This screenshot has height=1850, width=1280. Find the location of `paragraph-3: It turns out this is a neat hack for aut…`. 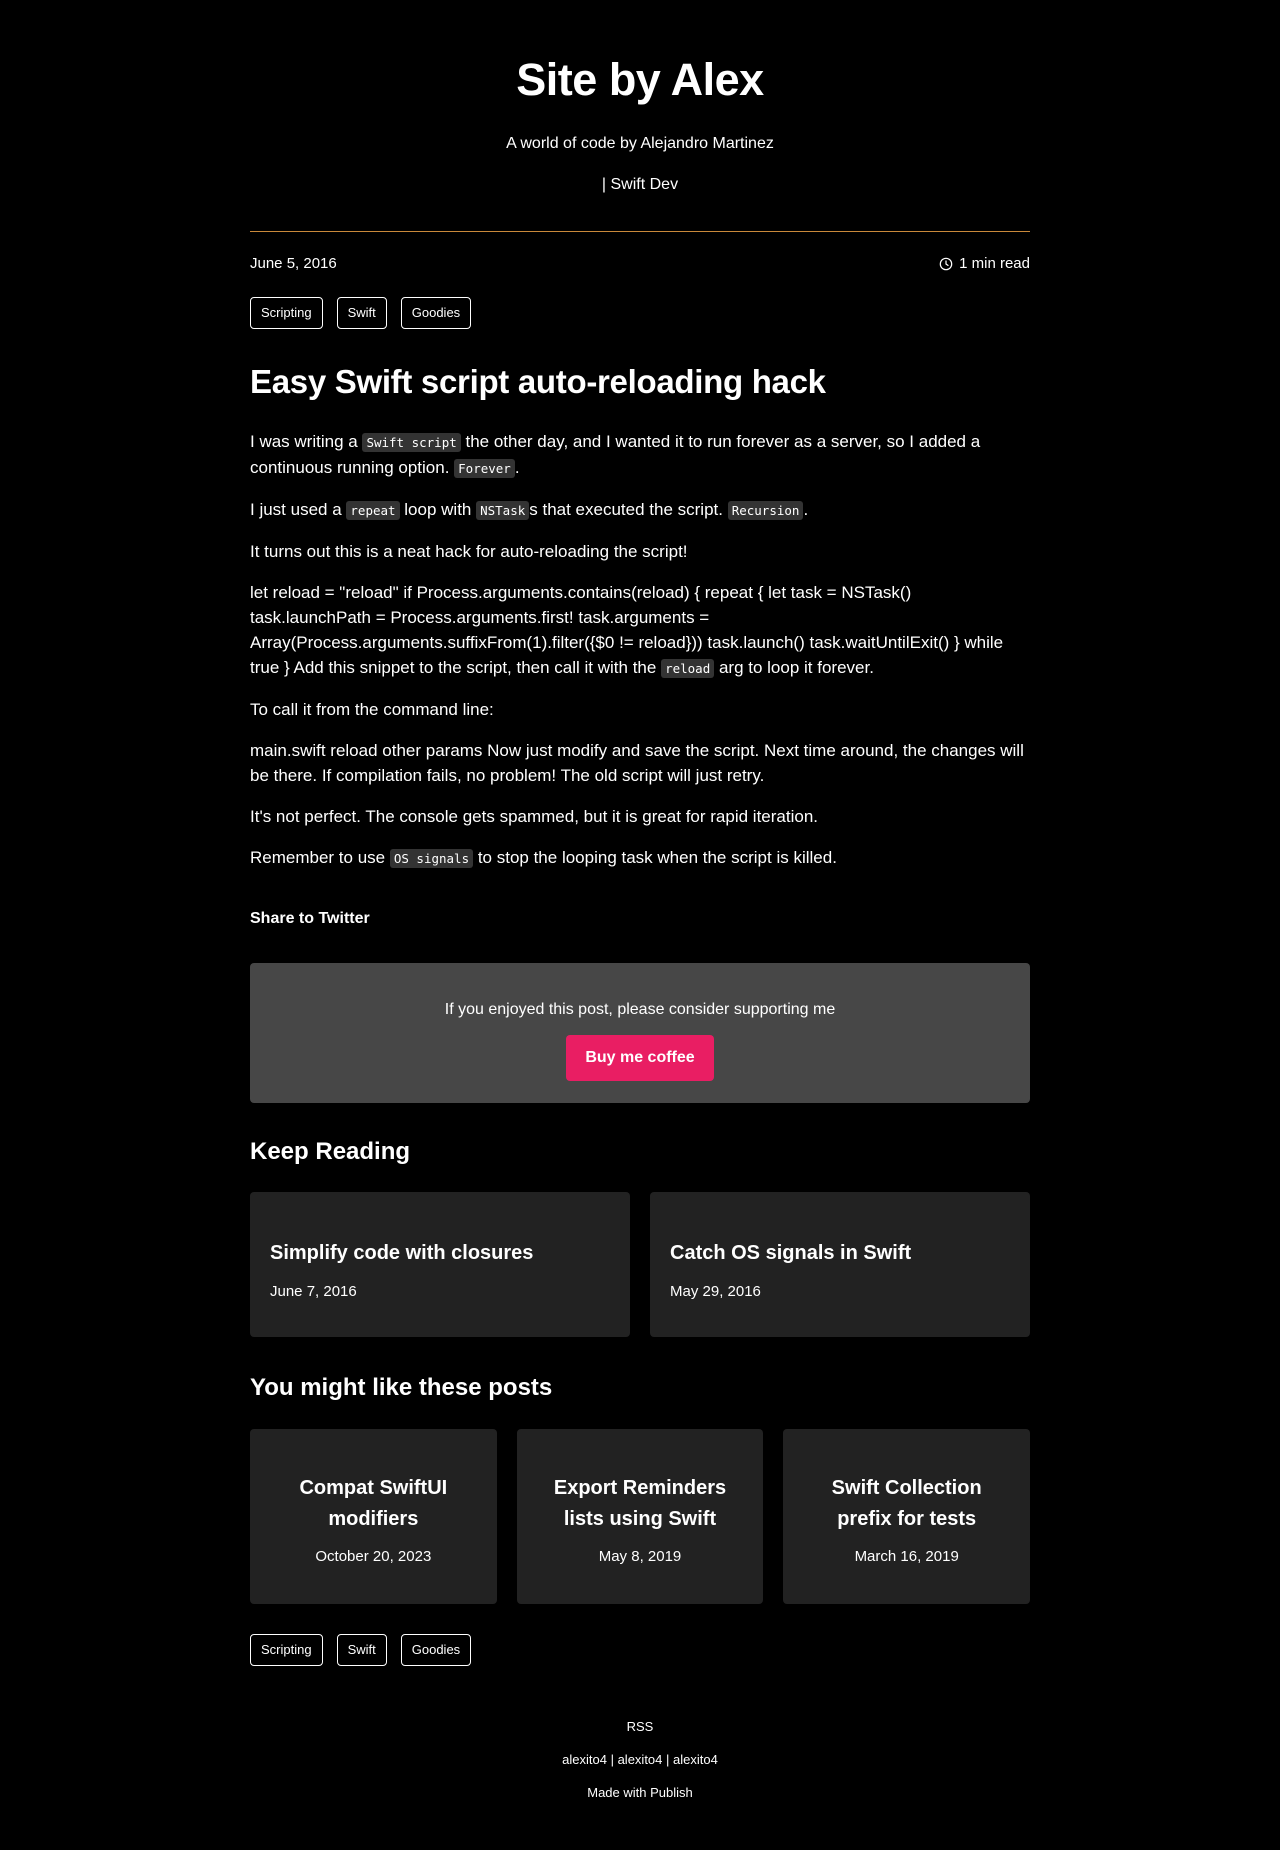

paragraph-3: It turns out this is a neat hack for aut… is located at coordinates (469, 551).